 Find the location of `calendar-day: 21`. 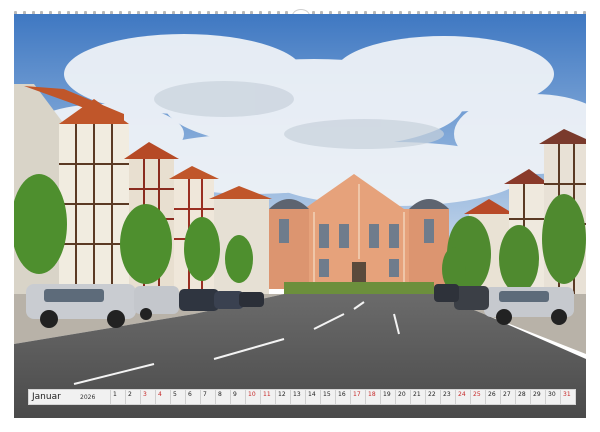

calendar-day: 21 is located at coordinates (417, 397).